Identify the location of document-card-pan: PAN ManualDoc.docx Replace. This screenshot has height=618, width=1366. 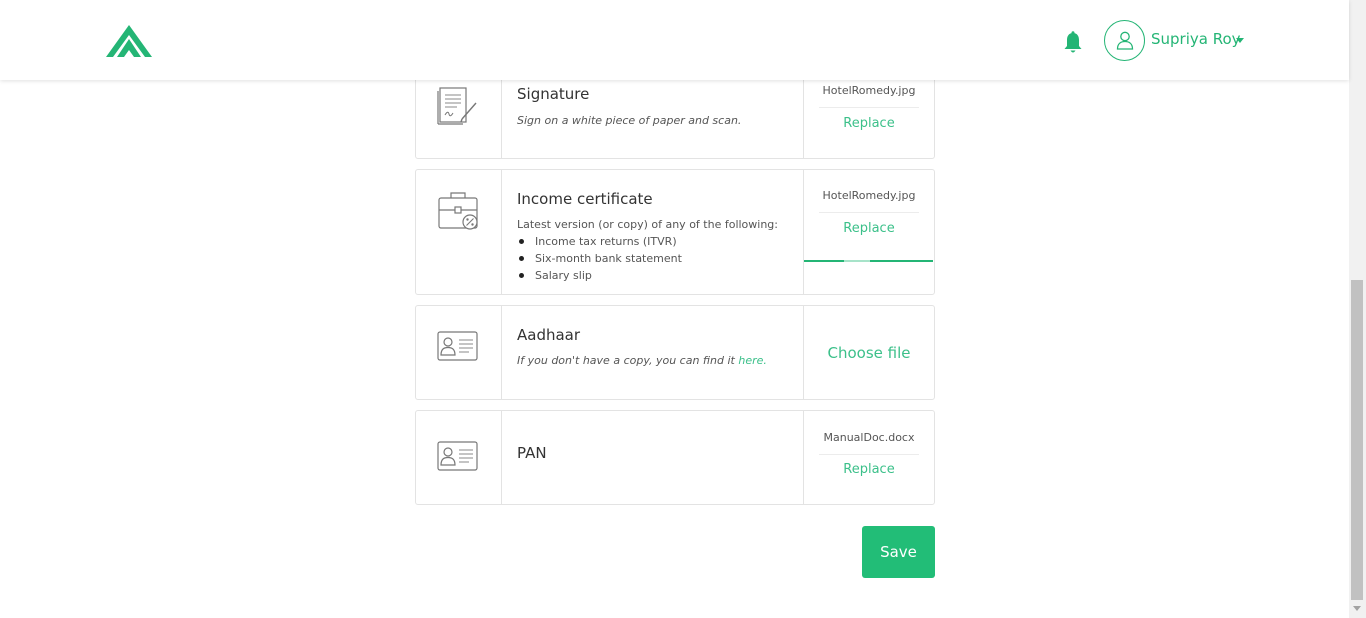
(675, 457).